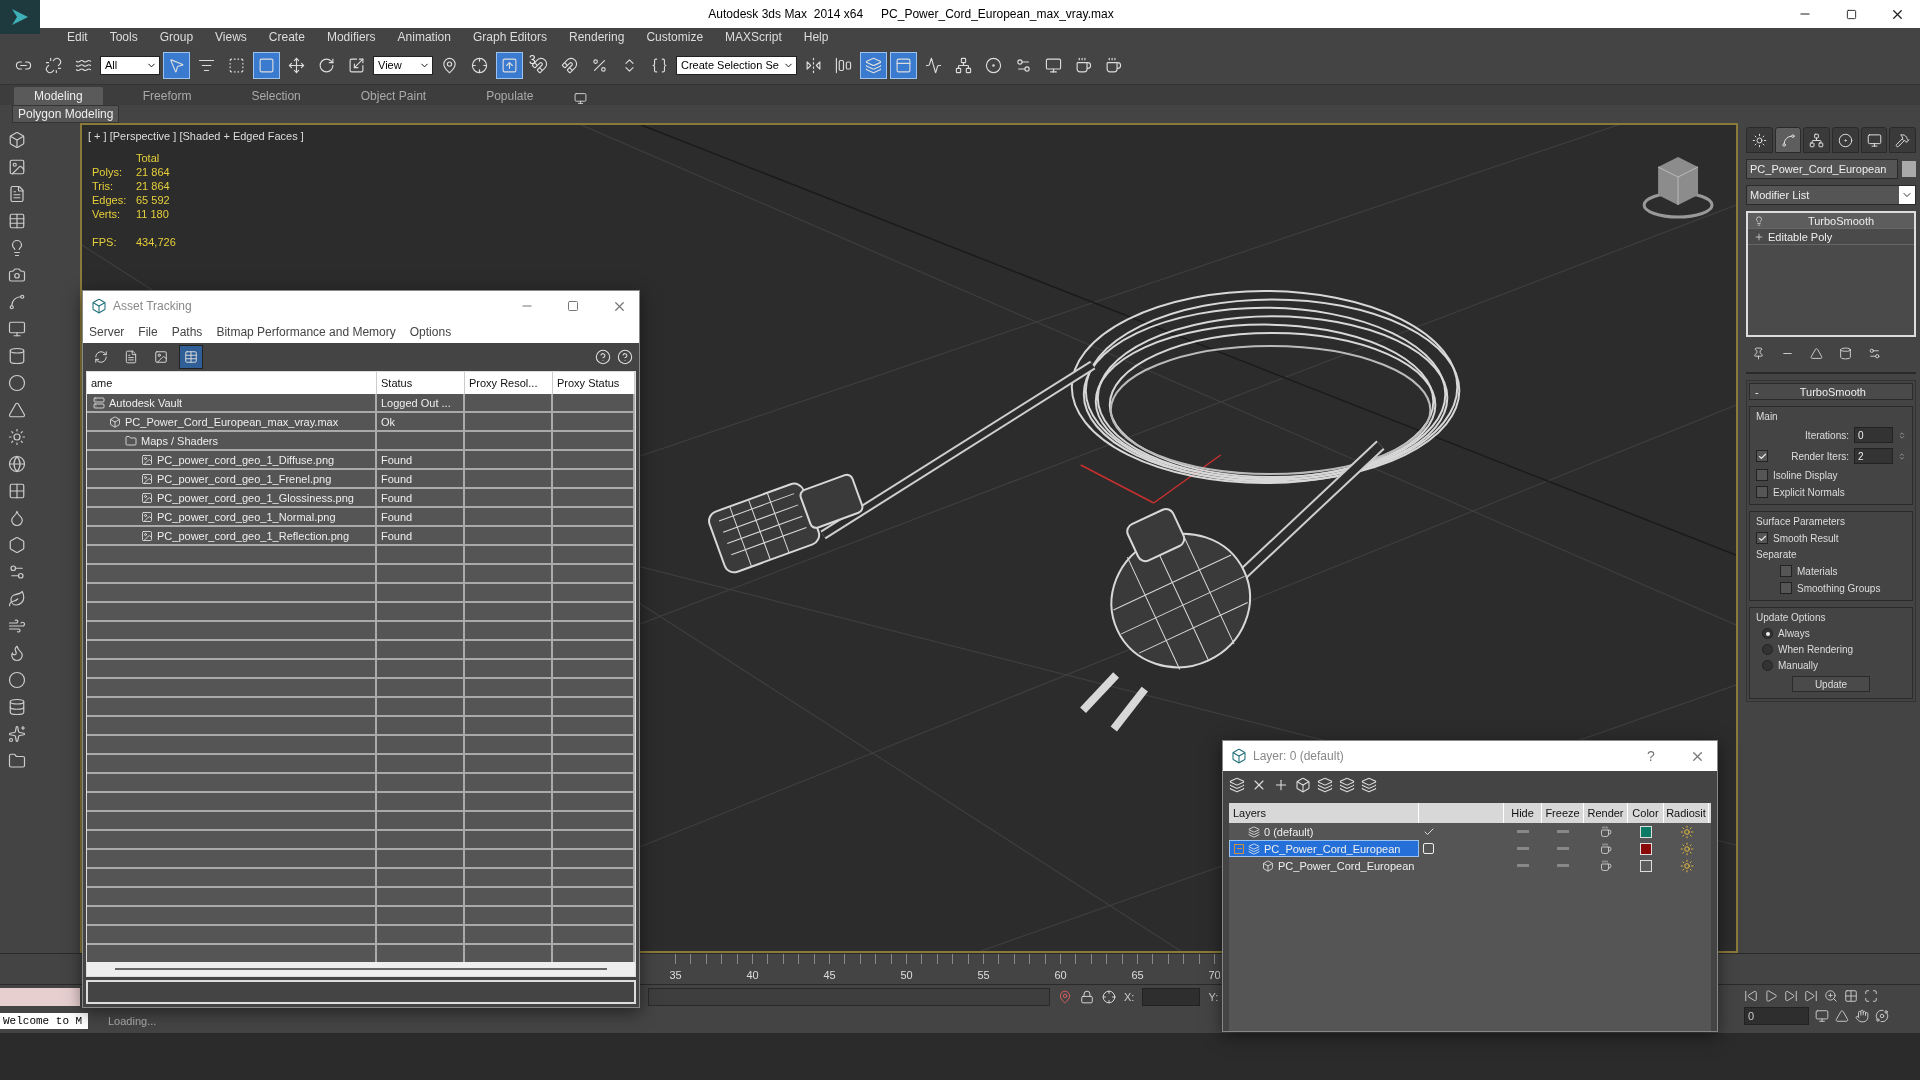 Image resolution: width=1920 pixels, height=1080 pixels. Describe the element at coordinates (40, 997) in the screenshot. I see `listener-field` at that location.